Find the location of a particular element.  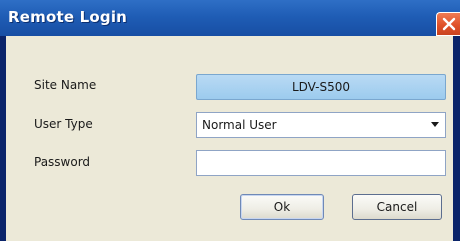

title-bar: Remote Login is located at coordinates (230, 18).